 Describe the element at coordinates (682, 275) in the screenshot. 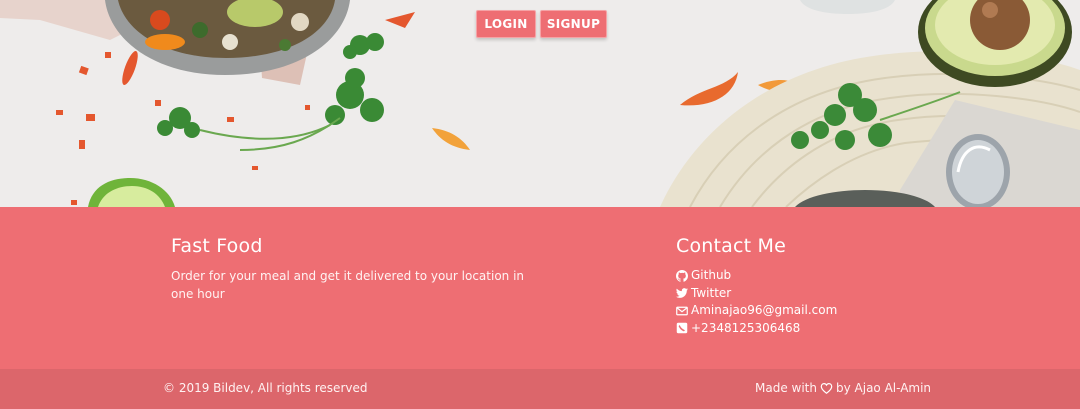

I see `github-icon` at that location.